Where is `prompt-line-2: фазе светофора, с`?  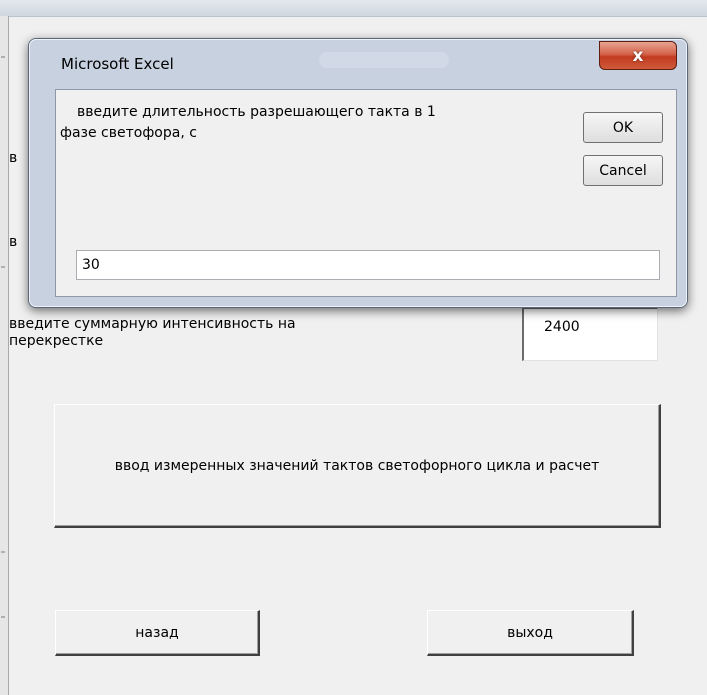
prompt-line-2: фазе светофора, с is located at coordinates (128, 133).